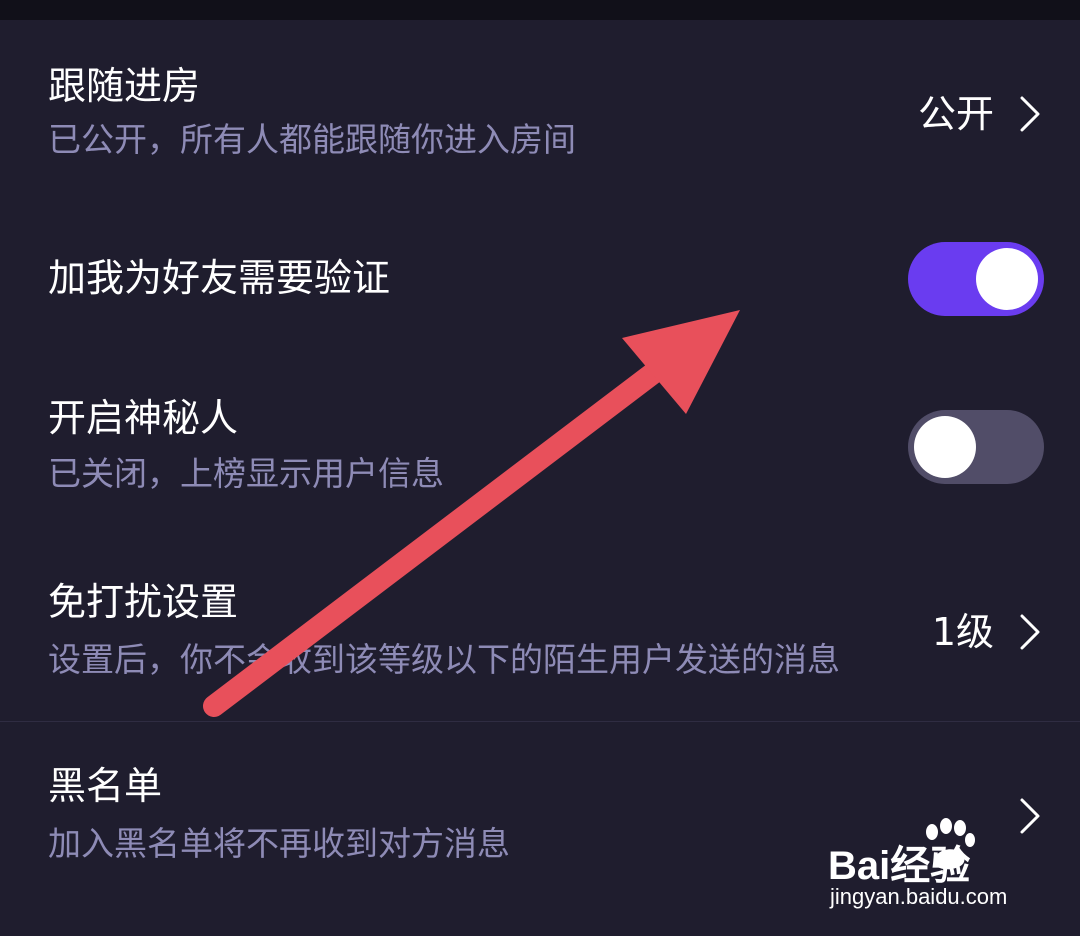  What do you see at coordinates (105, 786) in the screenshot?
I see `setting-title: 黑名单` at bounding box center [105, 786].